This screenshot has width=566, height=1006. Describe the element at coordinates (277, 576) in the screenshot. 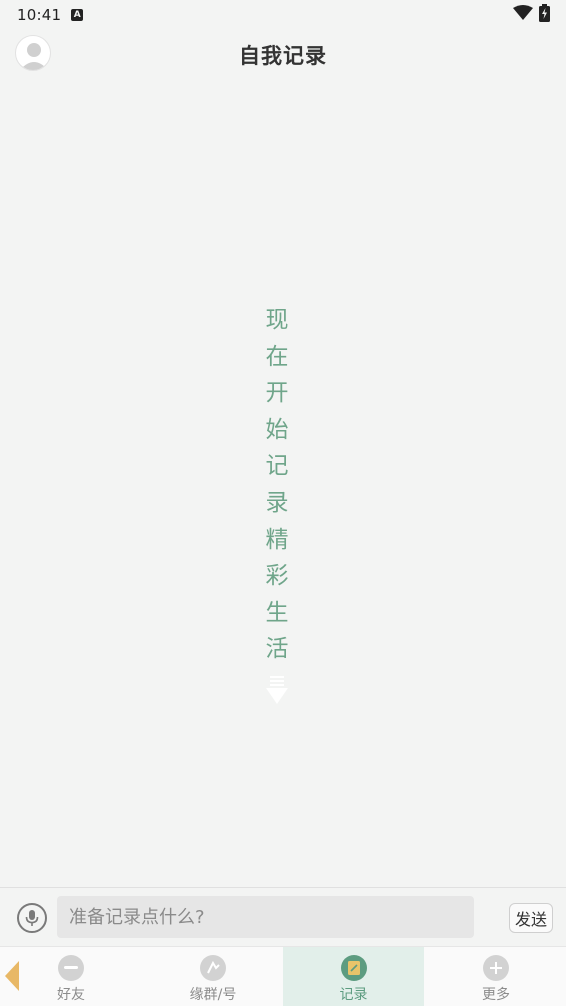

I see `slogan-char: 彩` at that location.